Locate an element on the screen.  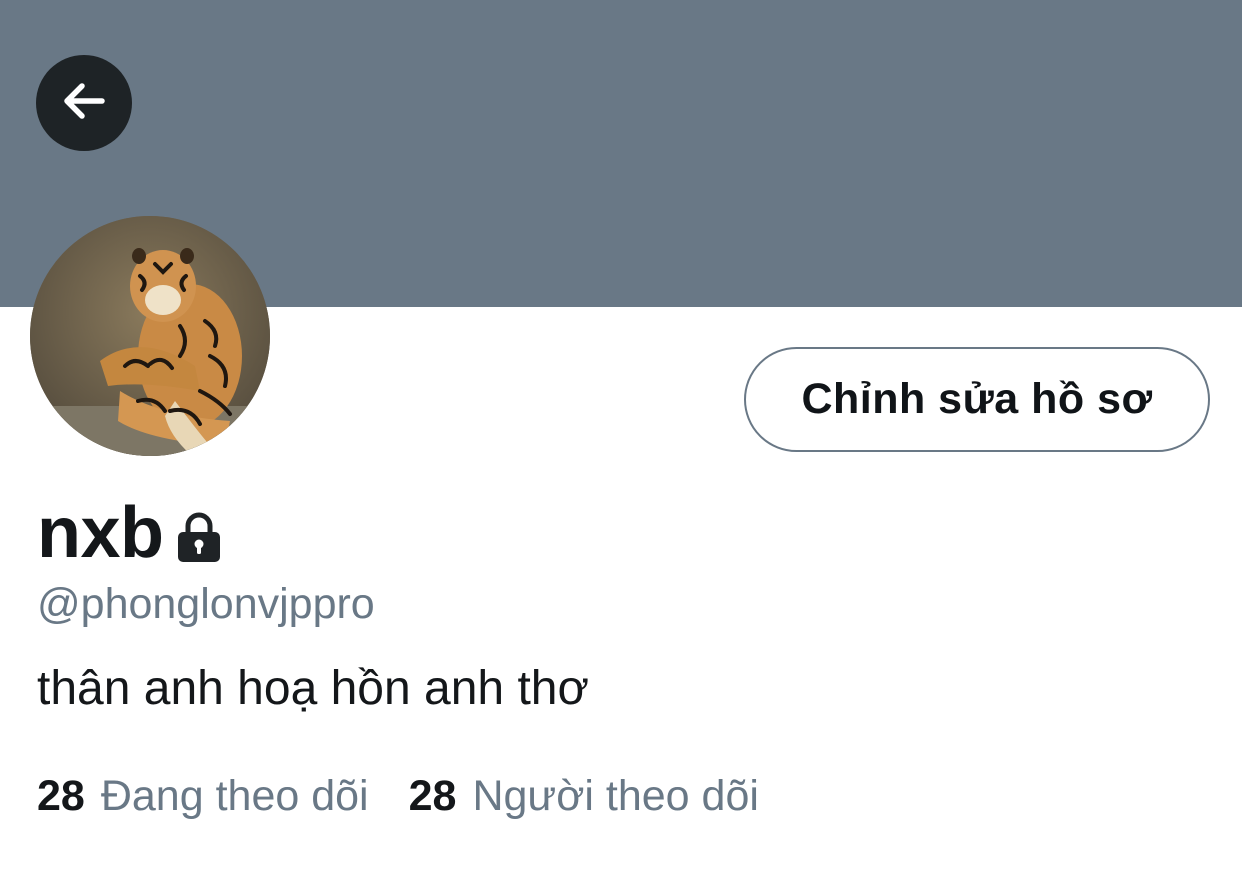
avatar is located at coordinates (150, 336).